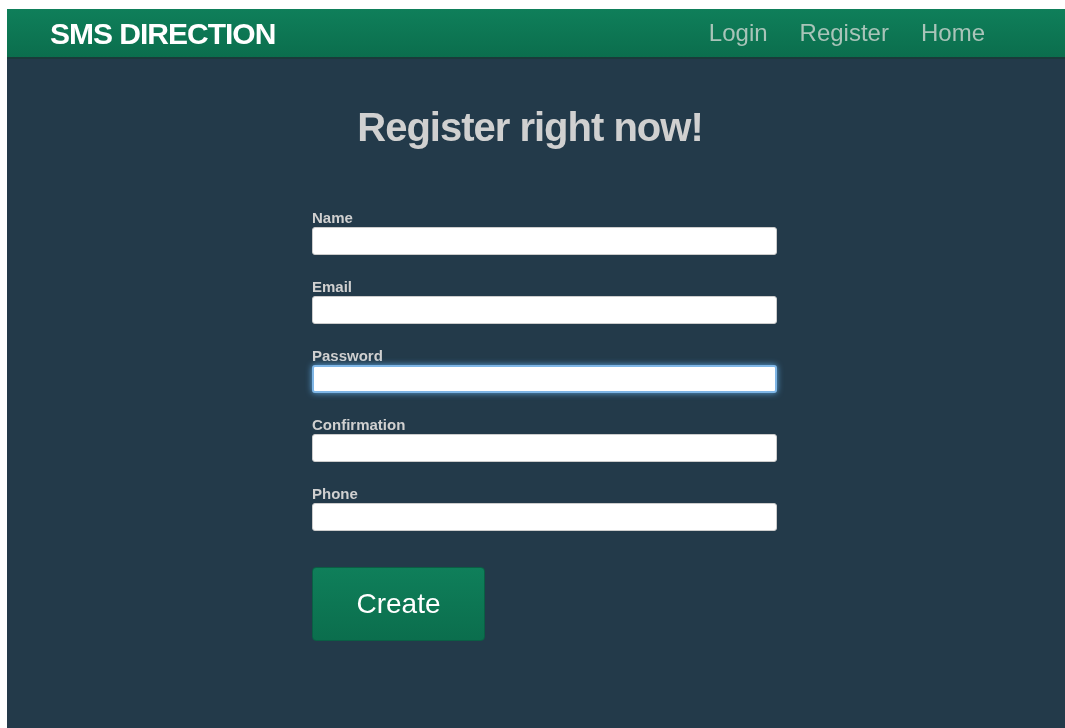 The height and width of the screenshot is (728, 1065). What do you see at coordinates (952, 33) in the screenshot?
I see `nav-link: Home` at bounding box center [952, 33].